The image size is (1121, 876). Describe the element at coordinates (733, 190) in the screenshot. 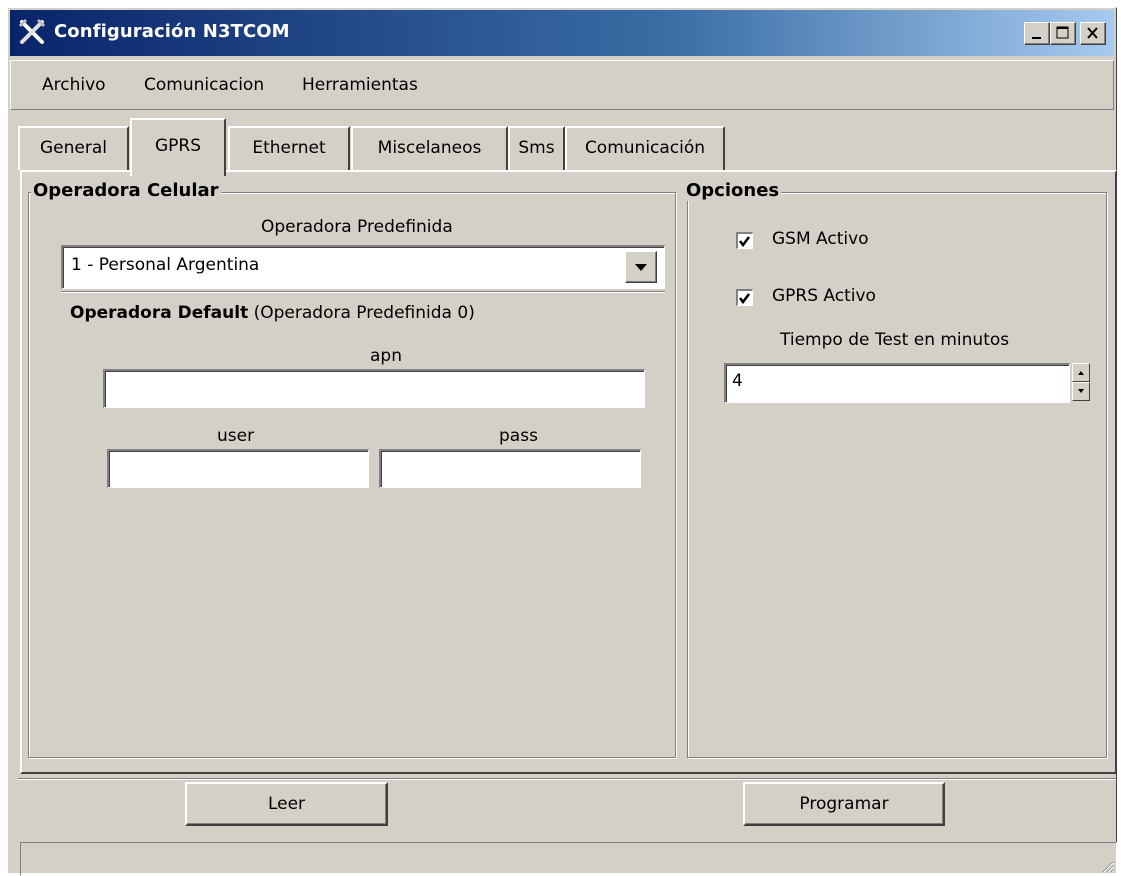

I see `group-title-opciones: Opciones` at that location.